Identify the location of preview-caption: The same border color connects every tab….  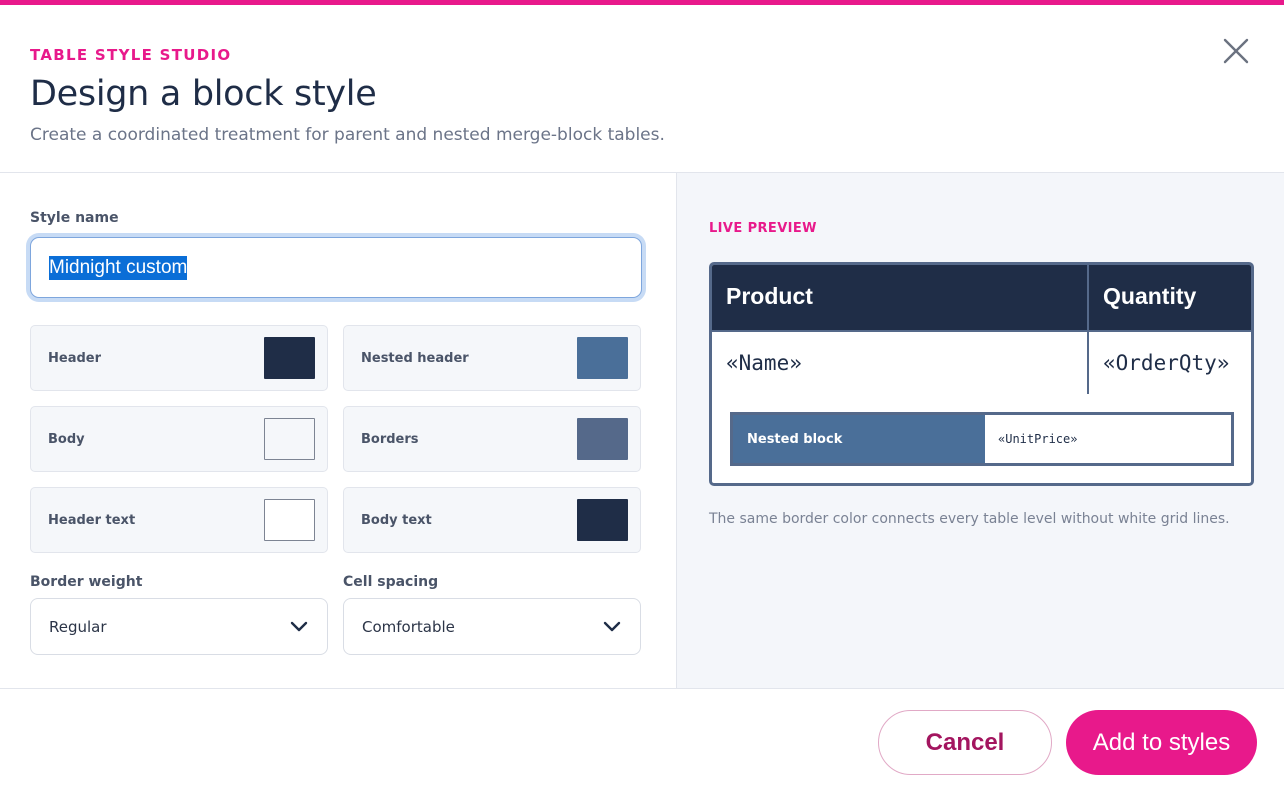
(969, 519).